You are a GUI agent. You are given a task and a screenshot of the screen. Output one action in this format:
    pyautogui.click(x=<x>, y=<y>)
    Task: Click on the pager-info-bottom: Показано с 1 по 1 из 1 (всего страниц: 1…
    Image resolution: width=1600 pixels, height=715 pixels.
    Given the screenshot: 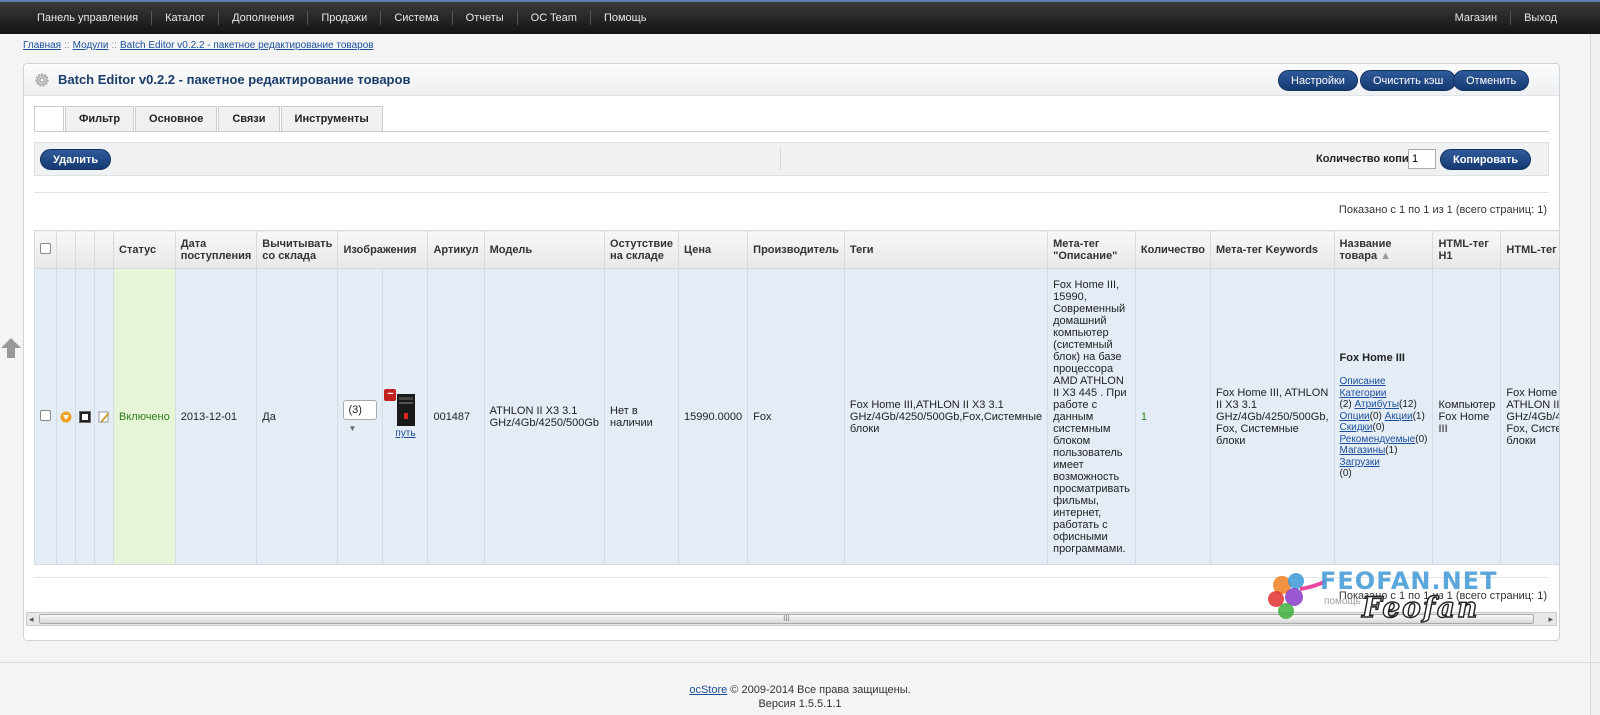 What is the action you would take?
    pyautogui.click(x=1442, y=596)
    